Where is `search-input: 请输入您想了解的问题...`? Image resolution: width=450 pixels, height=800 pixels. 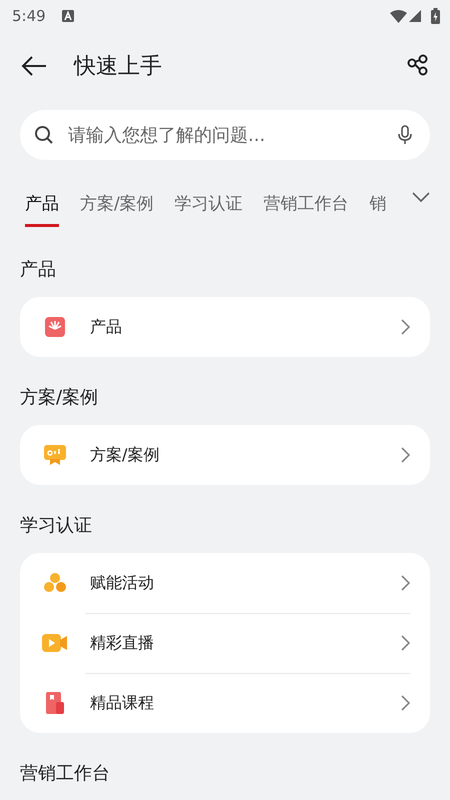
search-input: 请输入您想了解的问题... is located at coordinates (232, 135).